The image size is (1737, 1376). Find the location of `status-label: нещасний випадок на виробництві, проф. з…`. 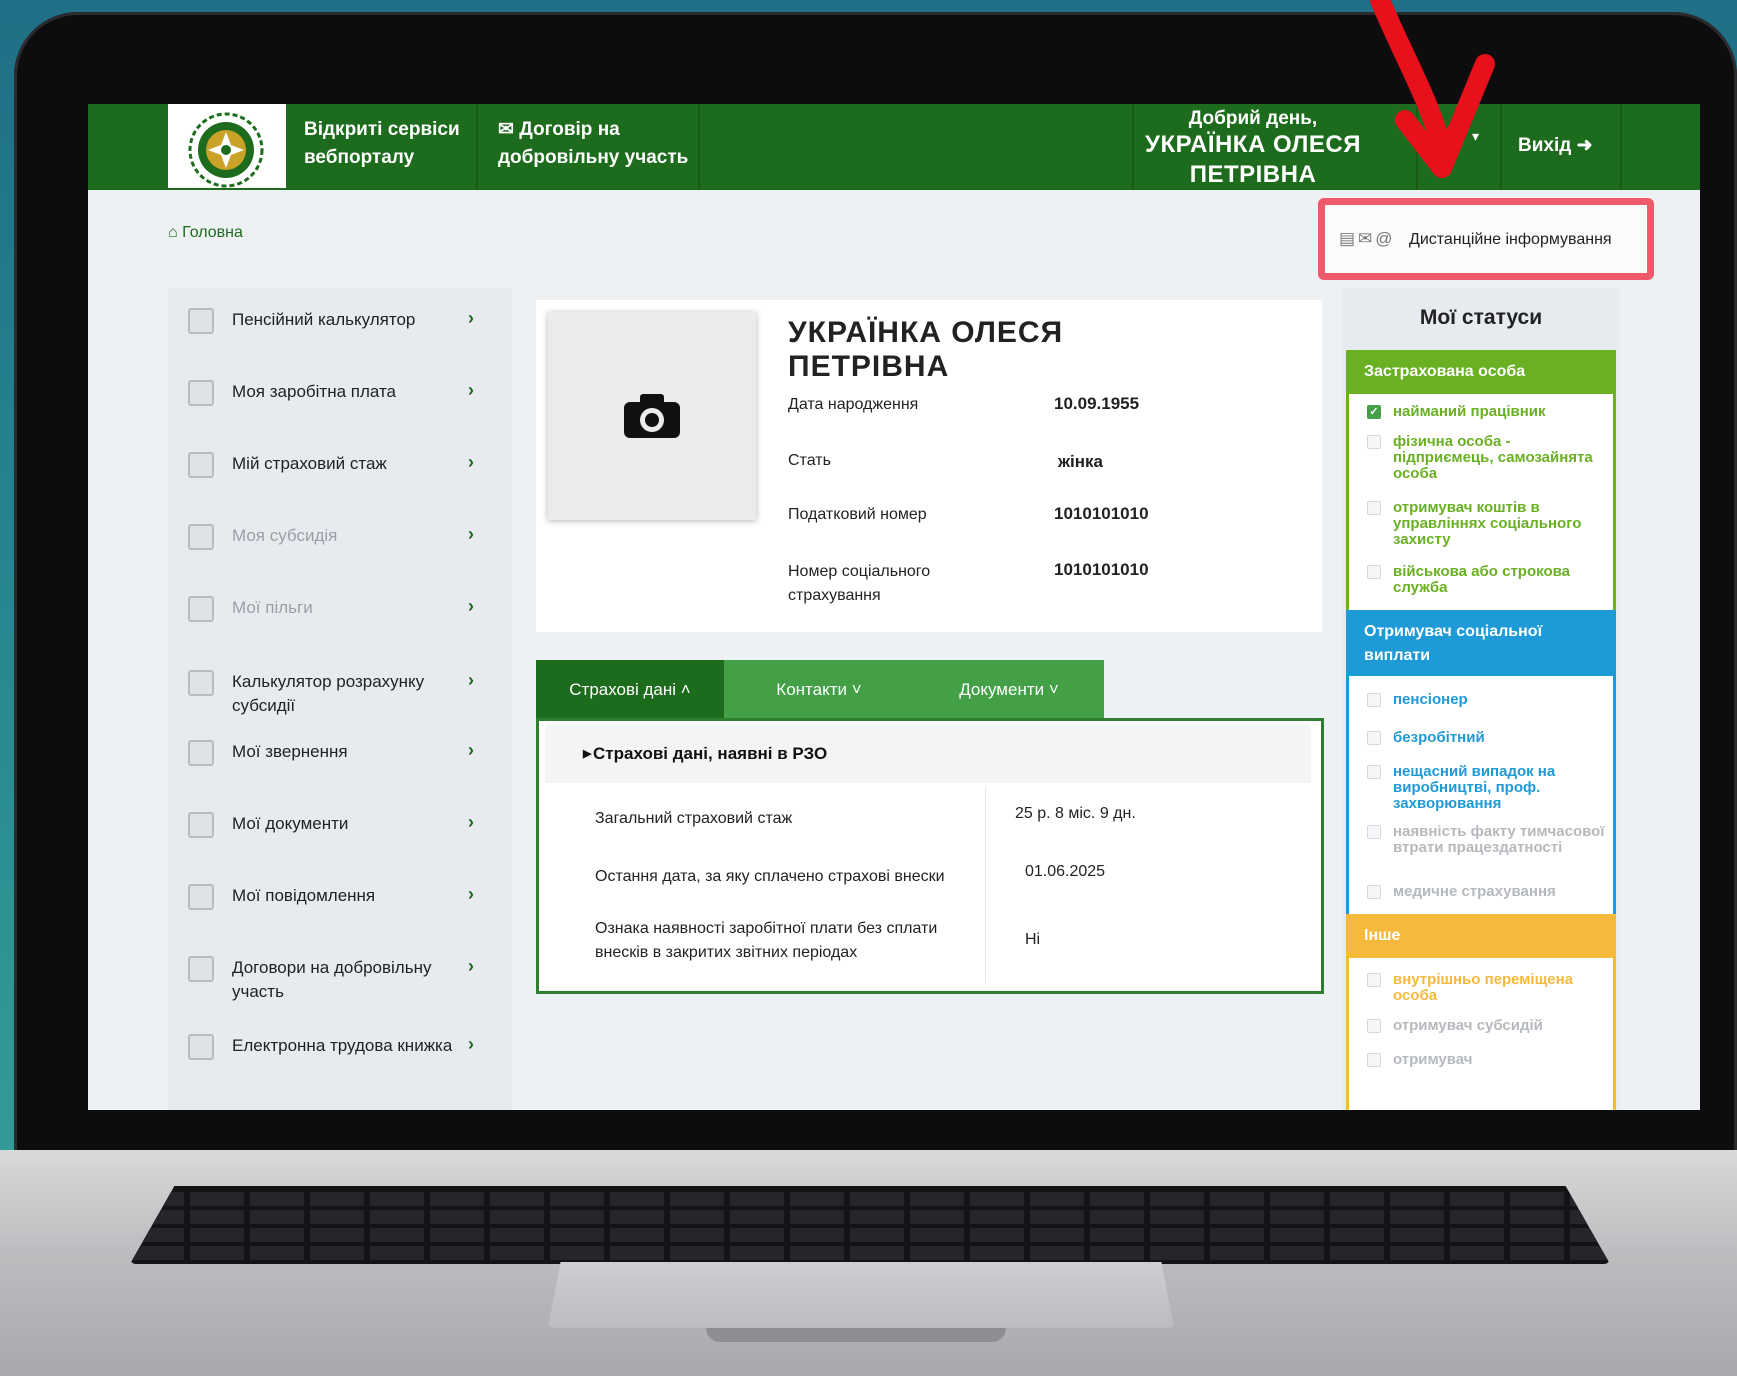

status-label: нещасний випадок на виробництві, проф. з… is located at coordinates (1474, 787).